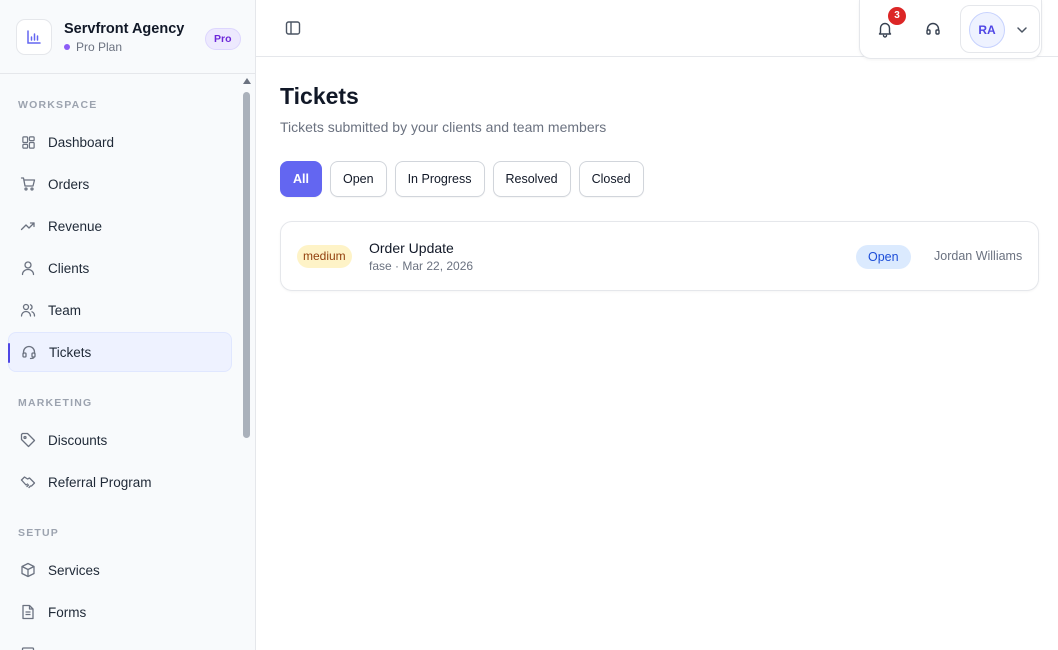 The width and height of the screenshot is (1058, 650). What do you see at coordinates (65, 310) in the screenshot?
I see `sidebar-item-label: Team` at bounding box center [65, 310].